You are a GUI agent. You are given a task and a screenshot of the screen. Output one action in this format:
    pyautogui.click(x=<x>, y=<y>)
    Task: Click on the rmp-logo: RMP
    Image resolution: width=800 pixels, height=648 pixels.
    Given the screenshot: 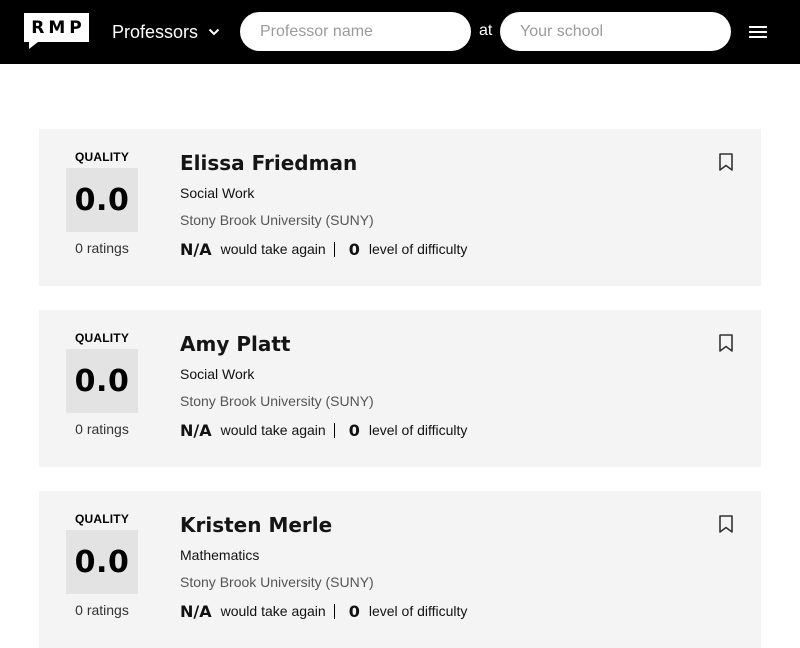 What is the action you would take?
    pyautogui.click(x=56, y=31)
    